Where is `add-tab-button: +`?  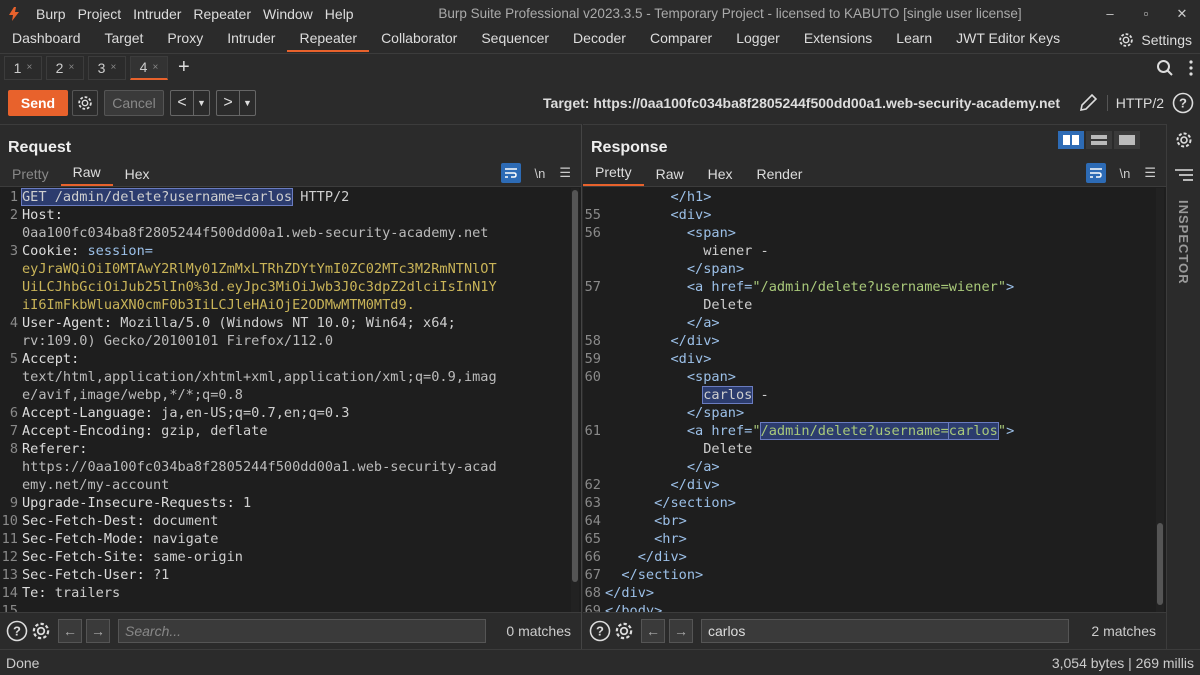
add-tab-button: + is located at coordinates (184, 67).